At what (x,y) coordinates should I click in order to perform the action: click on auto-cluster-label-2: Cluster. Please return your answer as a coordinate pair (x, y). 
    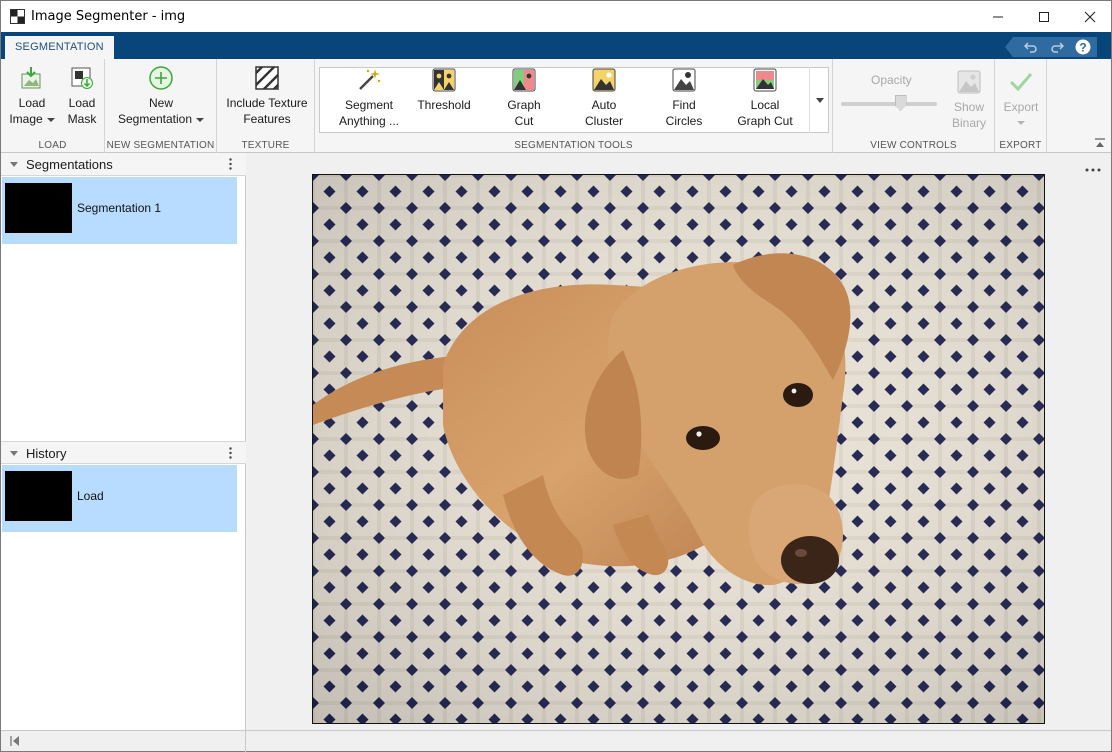
    Looking at the image, I should click on (603, 121).